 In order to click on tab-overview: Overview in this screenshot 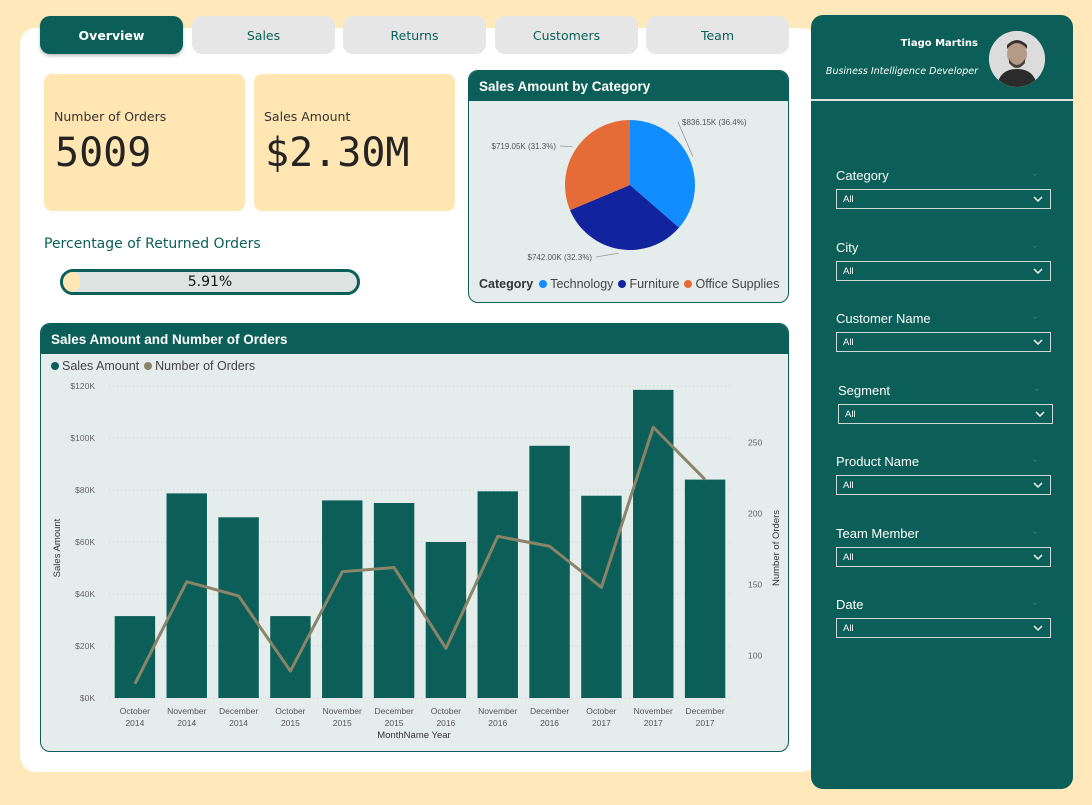, I will do `click(111, 35)`.